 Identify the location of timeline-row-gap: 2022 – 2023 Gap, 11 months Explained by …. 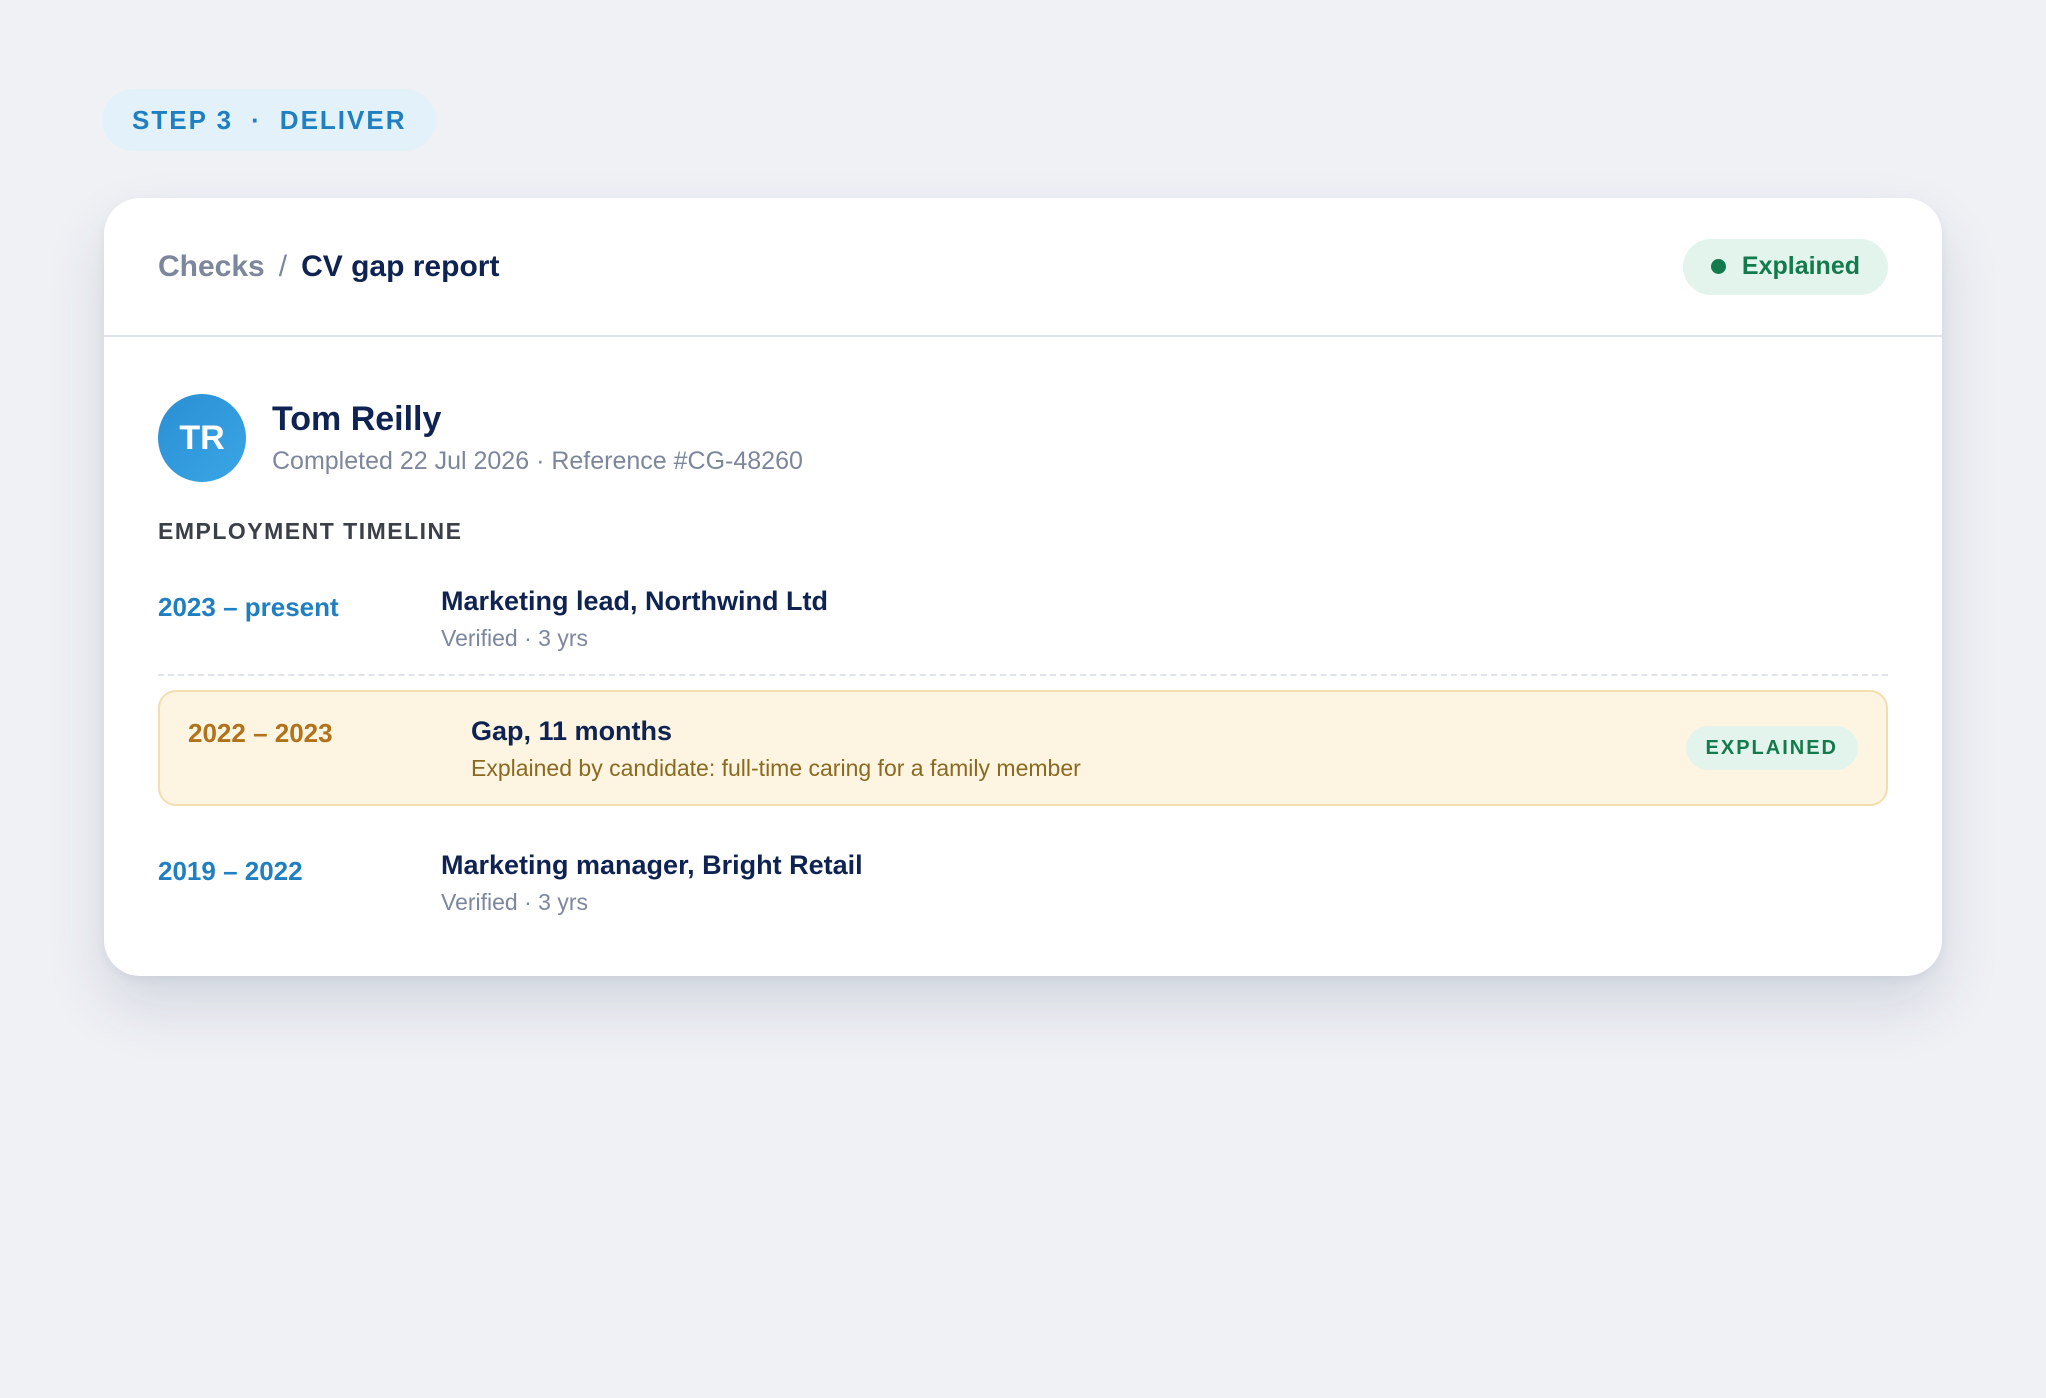
(1023, 748).